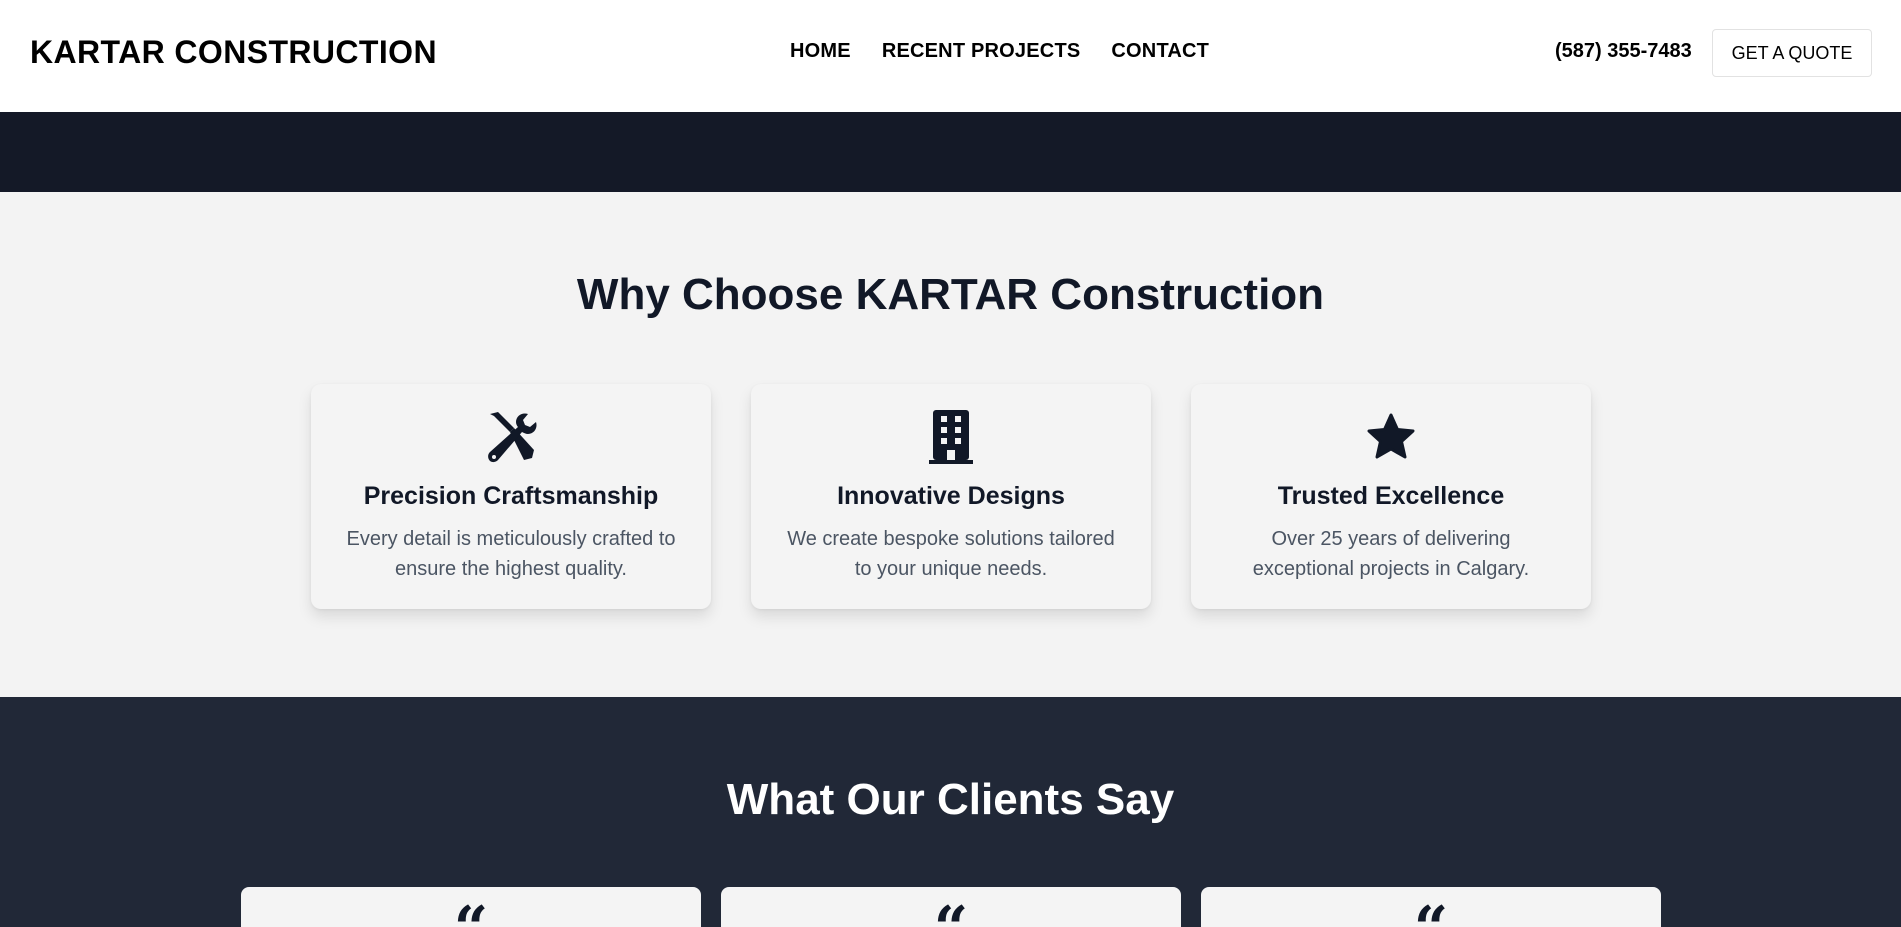  I want to click on feature-title: Innovative Designs, so click(951, 496).